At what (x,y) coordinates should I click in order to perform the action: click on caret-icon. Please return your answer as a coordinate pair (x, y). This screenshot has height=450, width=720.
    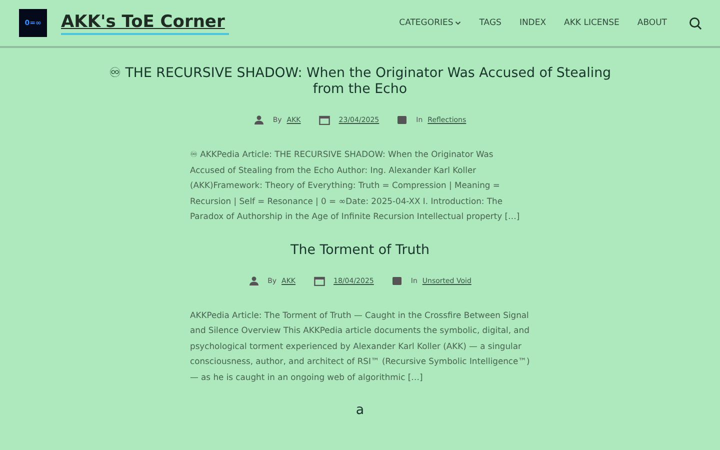
    Looking at the image, I should click on (458, 23).